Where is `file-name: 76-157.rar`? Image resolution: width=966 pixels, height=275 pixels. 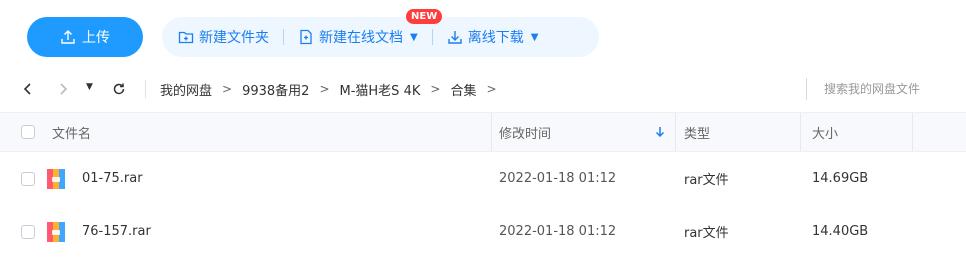
file-name: 76-157.rar is located at coordinates (116, 231).